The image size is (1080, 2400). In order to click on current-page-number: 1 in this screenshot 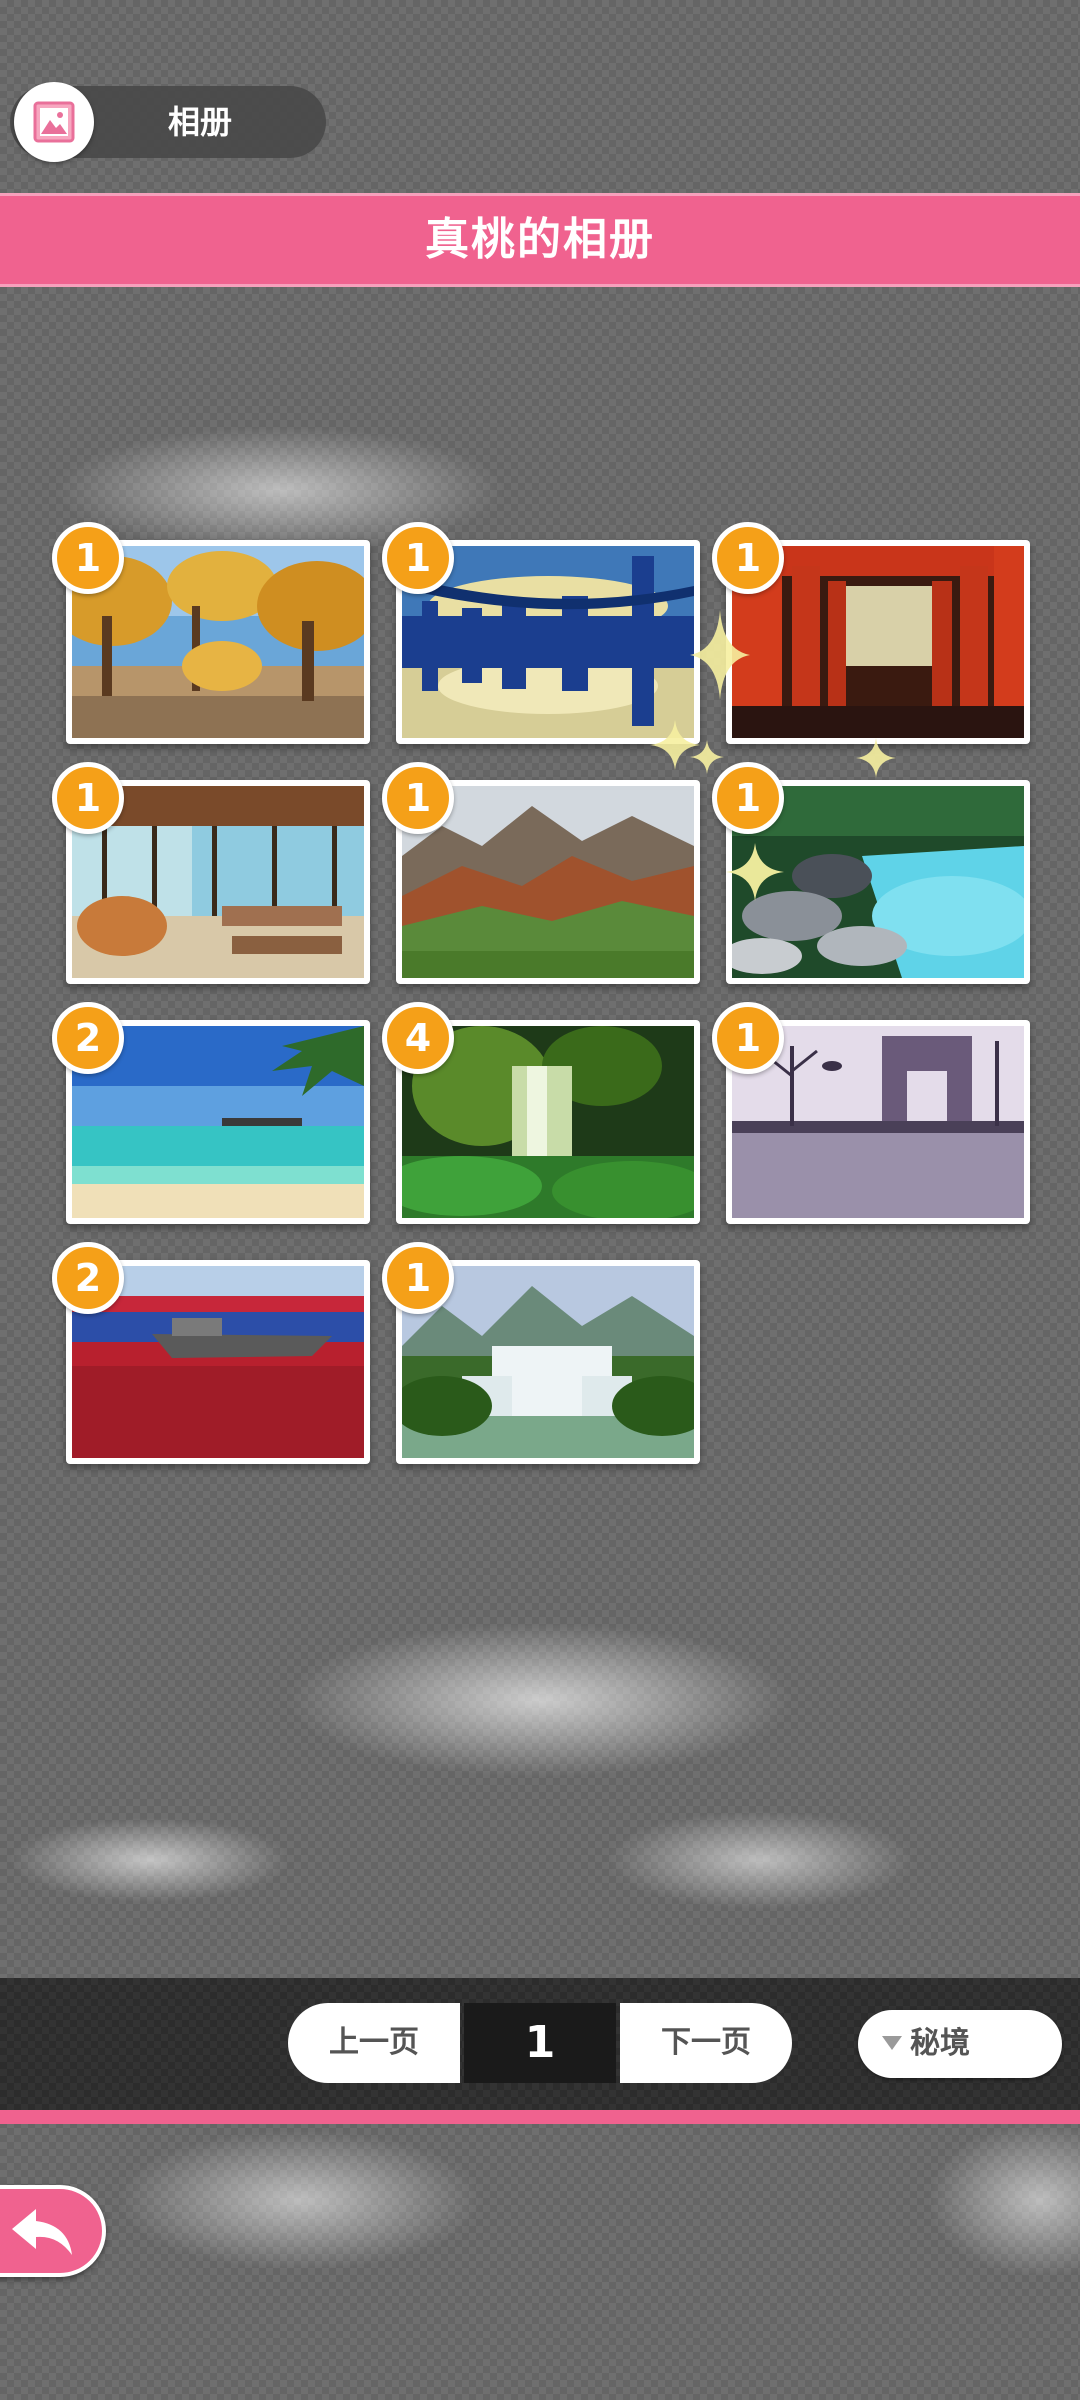, I will do `click(540, 2043)`.